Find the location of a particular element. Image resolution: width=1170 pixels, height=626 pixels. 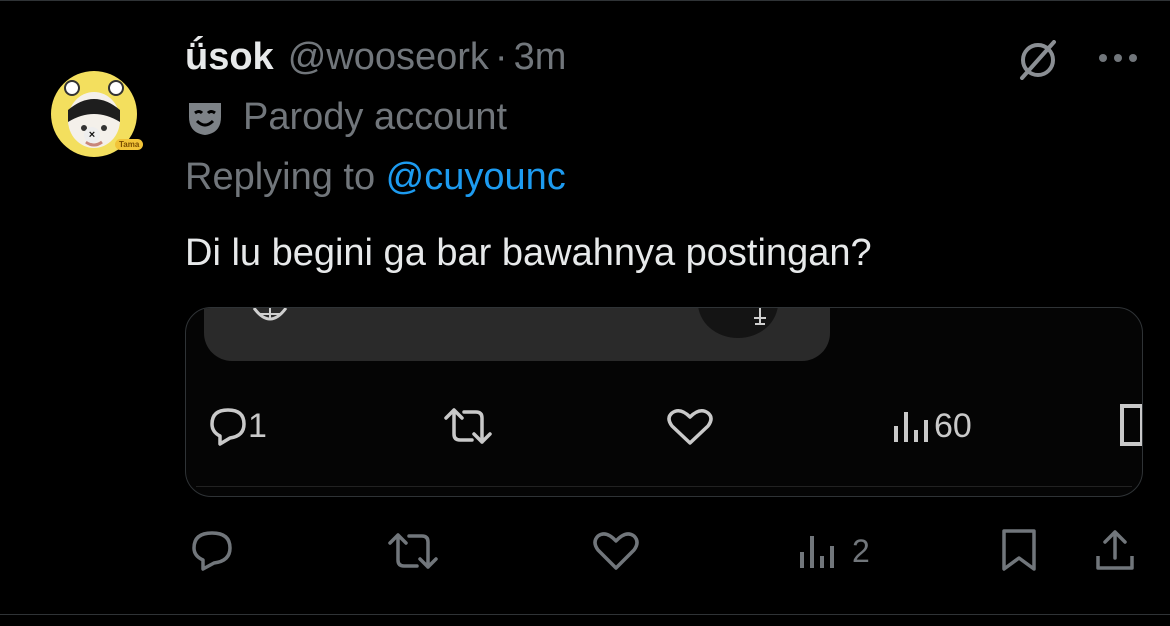

embedded-like is located at coordinates (690, 427).